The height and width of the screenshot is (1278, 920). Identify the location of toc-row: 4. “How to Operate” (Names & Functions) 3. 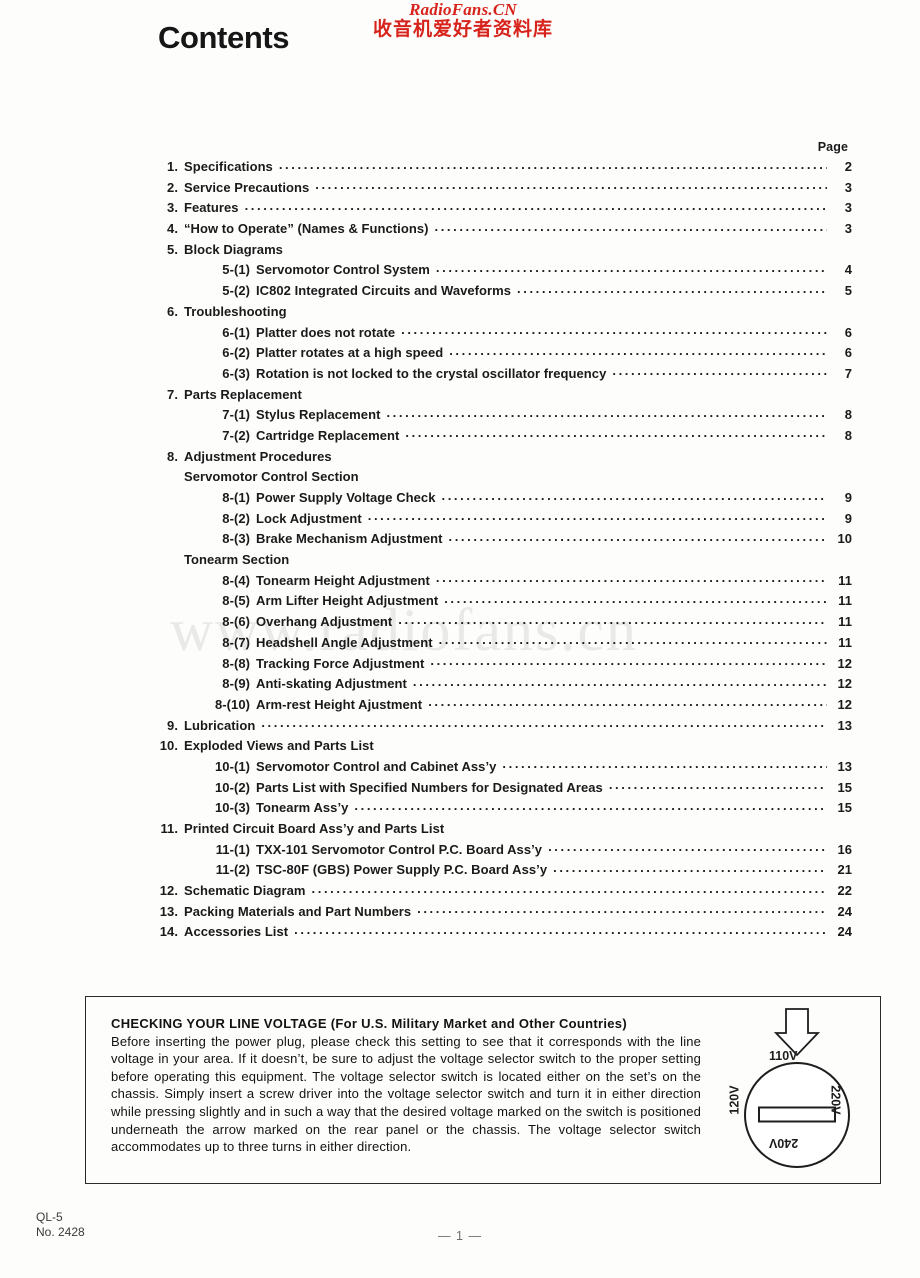
(502, 231).